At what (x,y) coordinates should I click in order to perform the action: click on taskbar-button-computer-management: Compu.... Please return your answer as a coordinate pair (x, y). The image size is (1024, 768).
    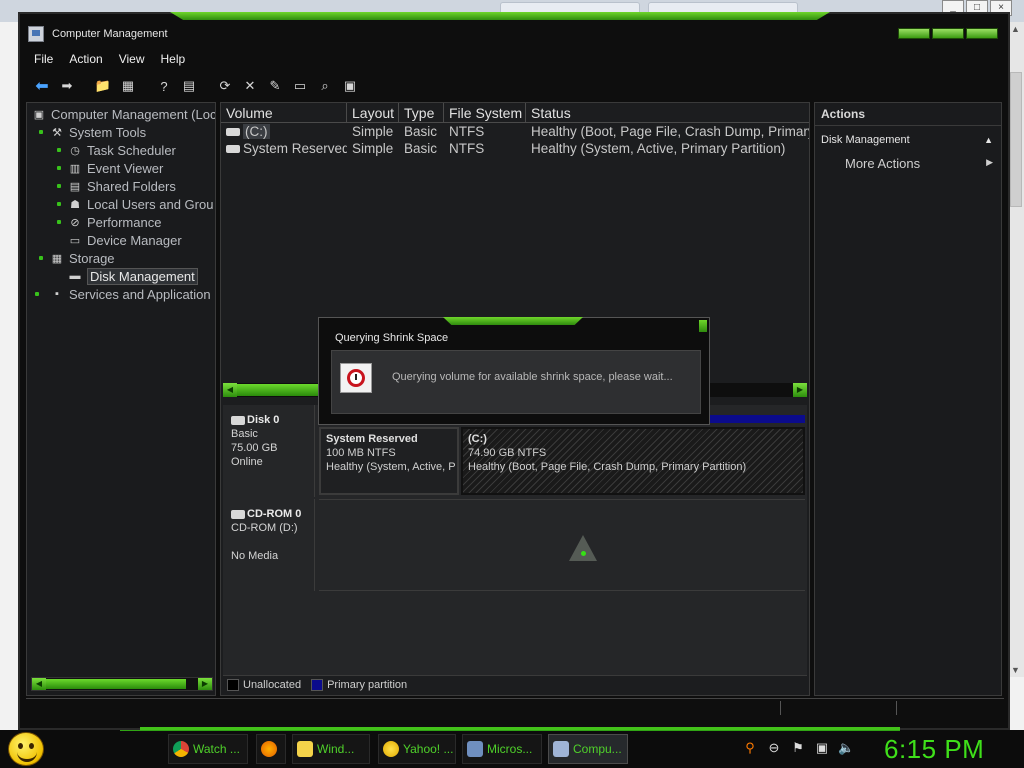
    Looking at the image, I should click on (588, 749).